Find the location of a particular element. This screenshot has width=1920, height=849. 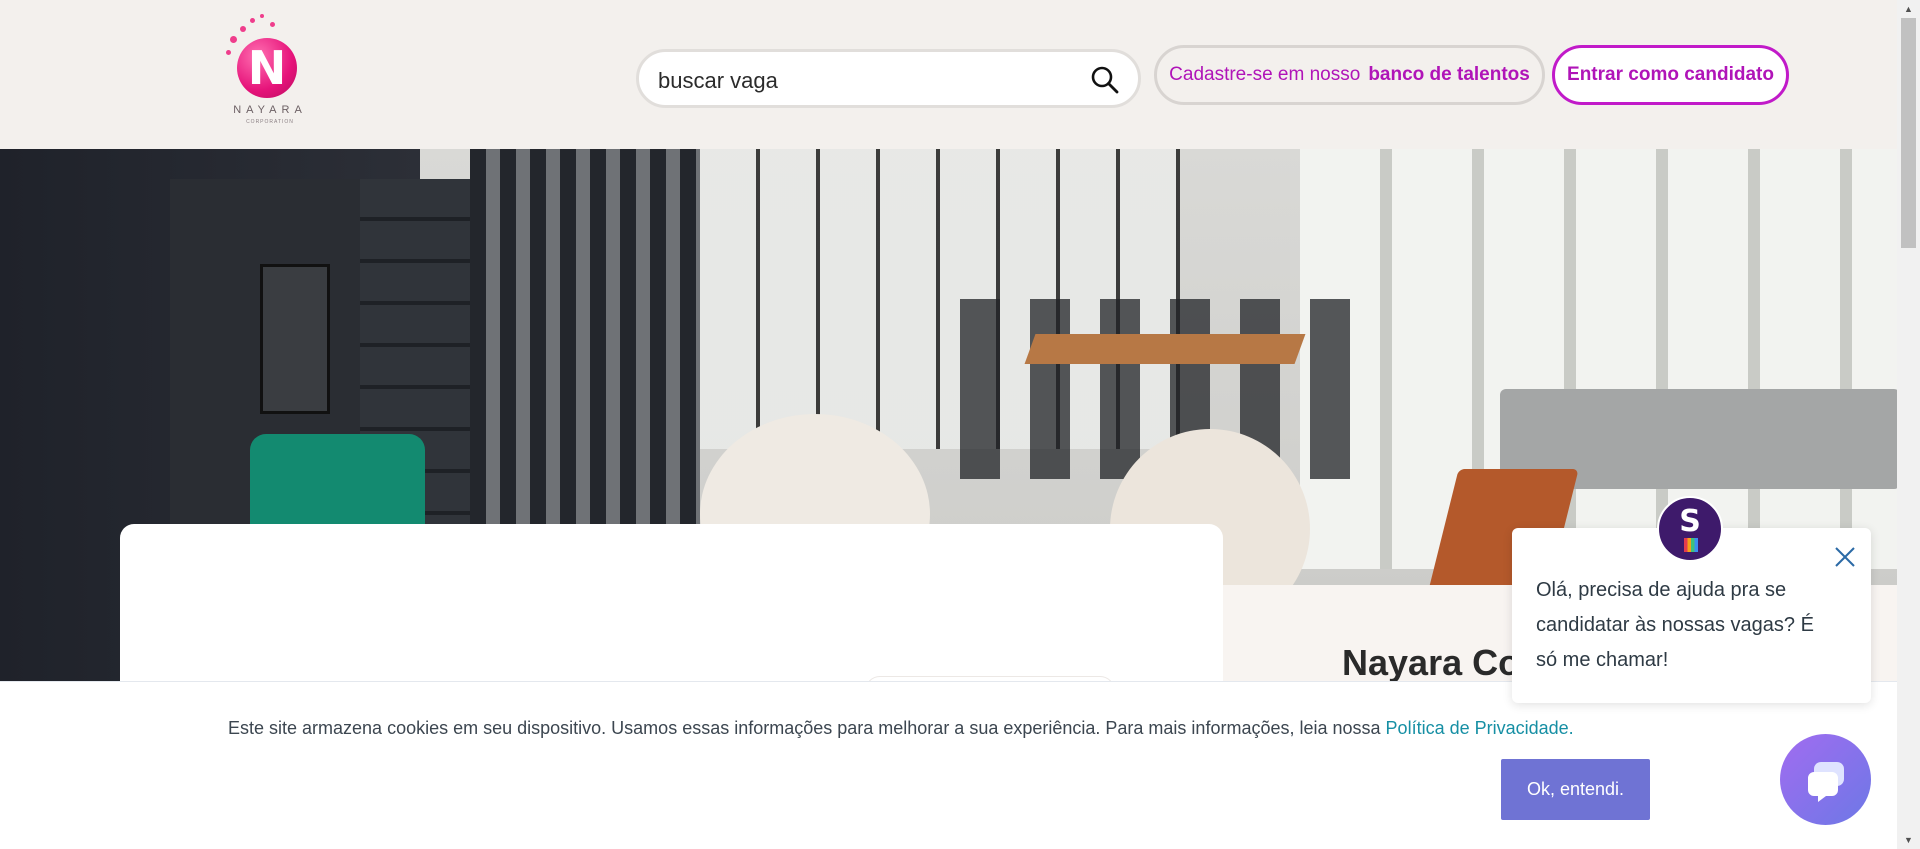

hero-fridge is located at coordinates (295, 339).